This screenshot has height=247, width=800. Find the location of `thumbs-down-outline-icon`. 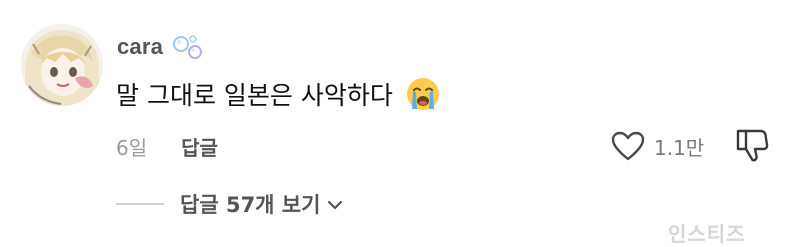

thumbs-down-outline-icon is located at coordinates (752, 145).